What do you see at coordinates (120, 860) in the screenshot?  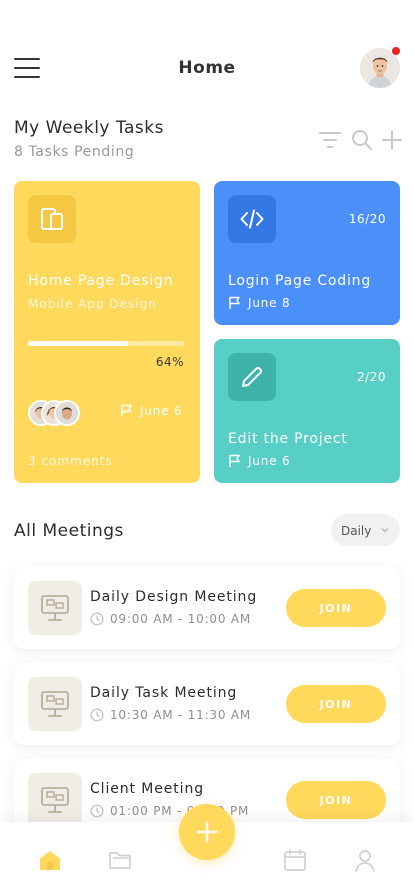 I see `folder-icon` at bounding box center [120, 860].